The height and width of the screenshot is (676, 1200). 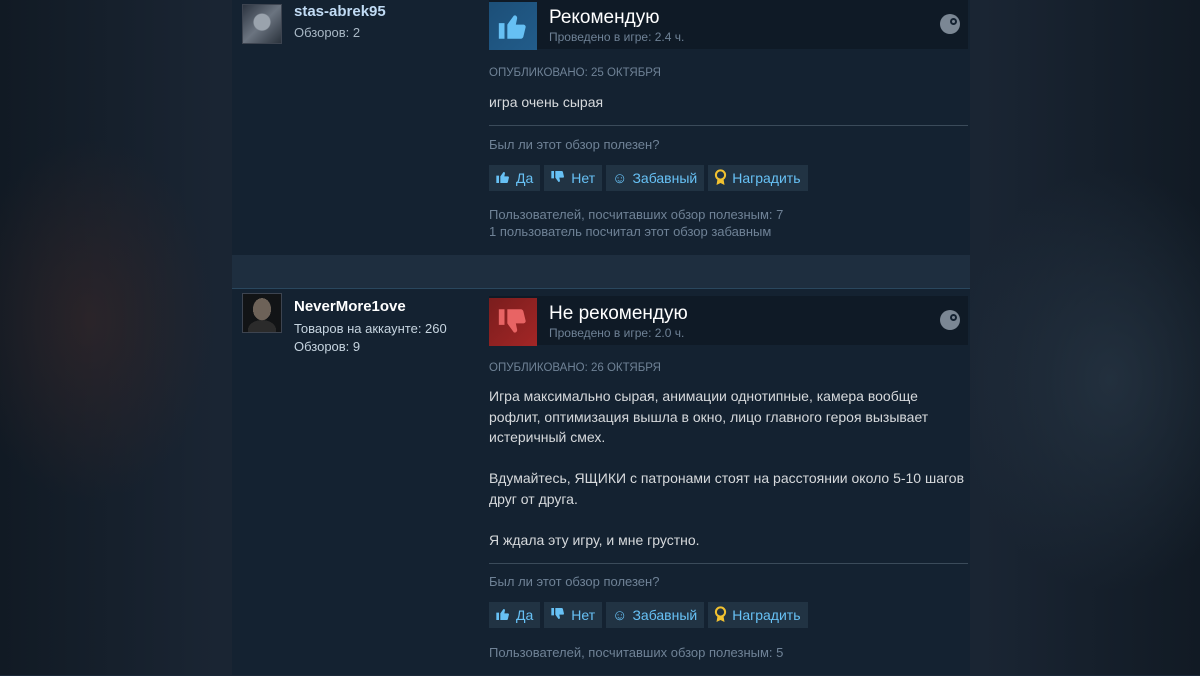 What do you see at coordinates (601, 271) in the screenshot?
I see `review-divider` at bounding box center [601, 271].